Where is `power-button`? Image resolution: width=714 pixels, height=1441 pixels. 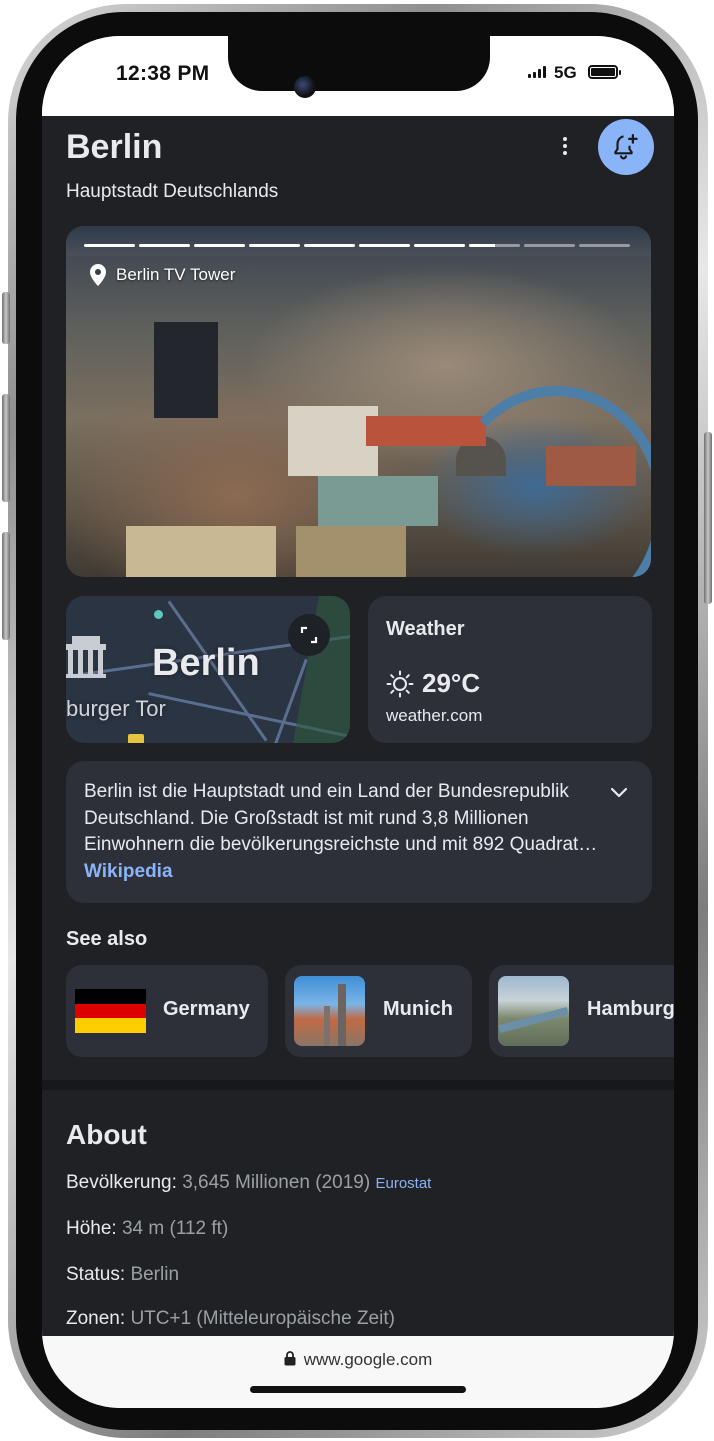
power-button is located at coordinates (708, 518).